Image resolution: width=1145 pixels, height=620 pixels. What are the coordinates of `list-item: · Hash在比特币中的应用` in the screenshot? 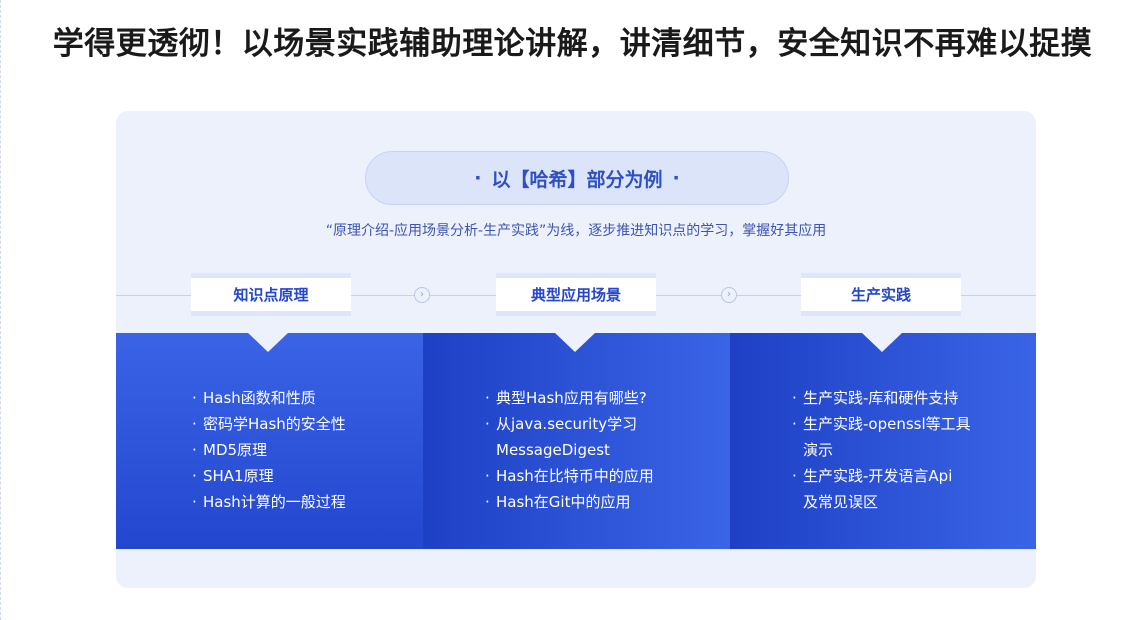 It's located at (569, 476).